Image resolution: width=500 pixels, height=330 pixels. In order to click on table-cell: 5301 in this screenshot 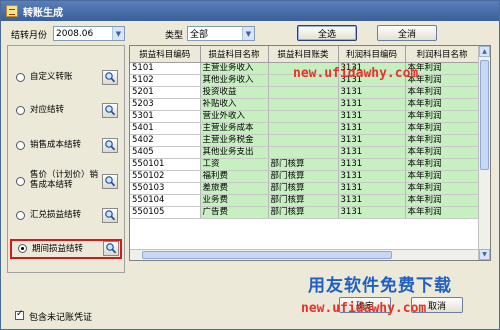, I will do `click(165, 116)`.